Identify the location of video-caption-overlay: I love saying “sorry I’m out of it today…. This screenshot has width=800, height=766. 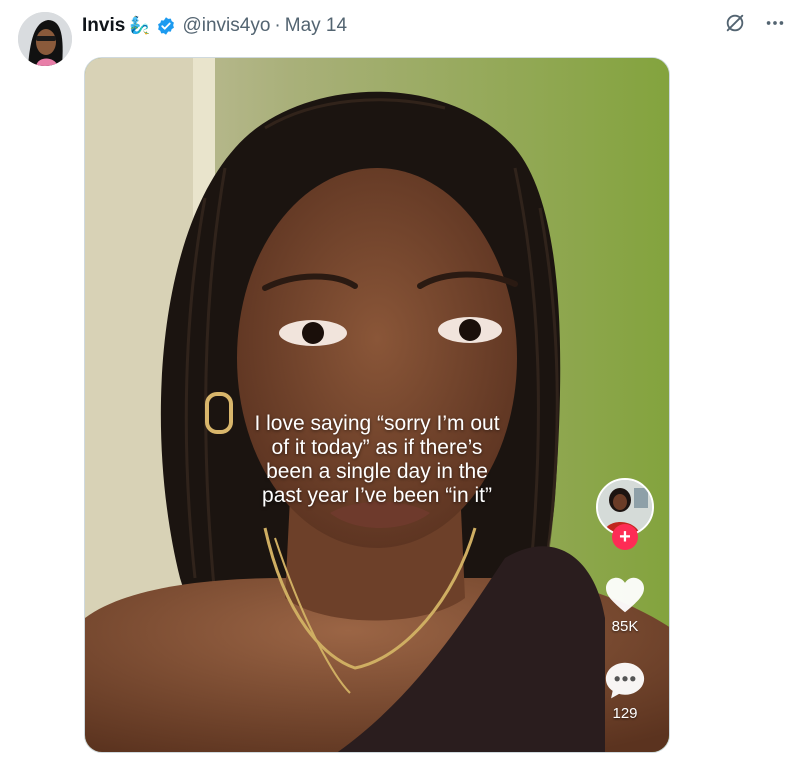
(377, 460).